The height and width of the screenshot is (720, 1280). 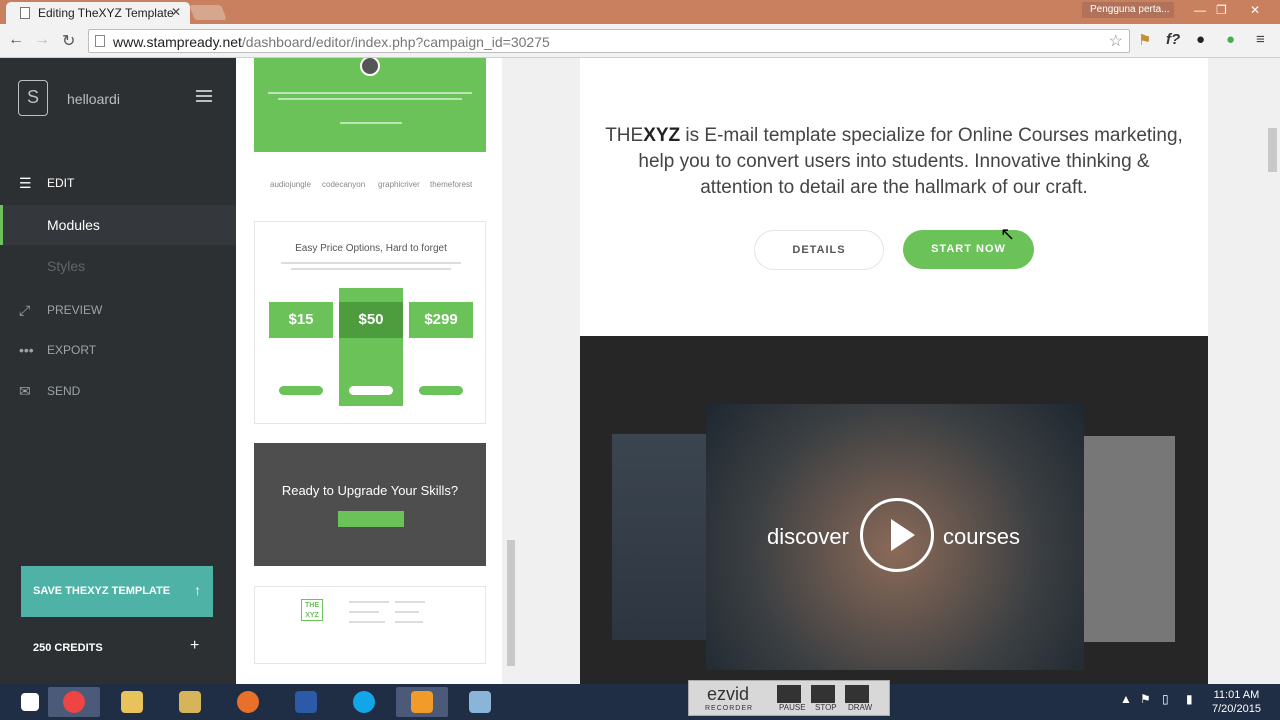 I want to click on word-icon, so click(x=306, y=702).